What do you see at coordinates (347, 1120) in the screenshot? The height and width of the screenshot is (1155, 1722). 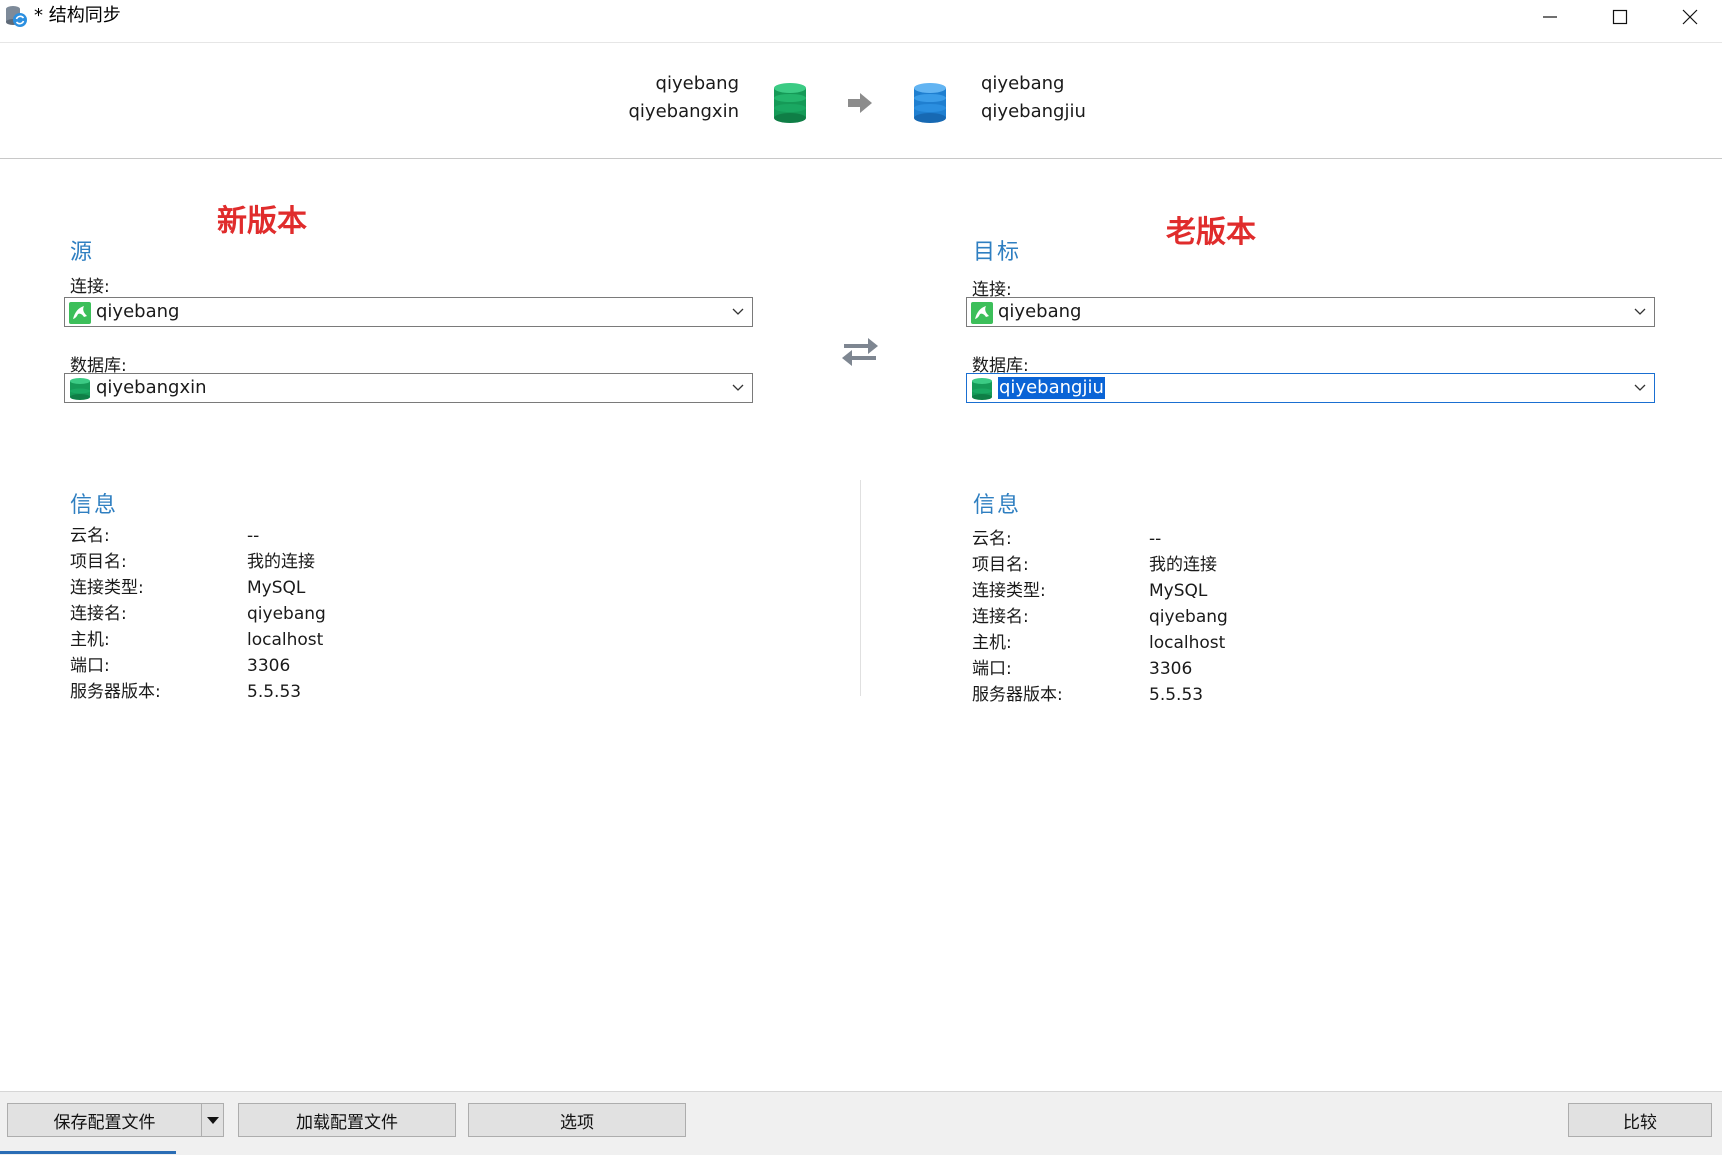 I see `load-profile-button: 加载配置文件` at bounding box center [347, 1120].